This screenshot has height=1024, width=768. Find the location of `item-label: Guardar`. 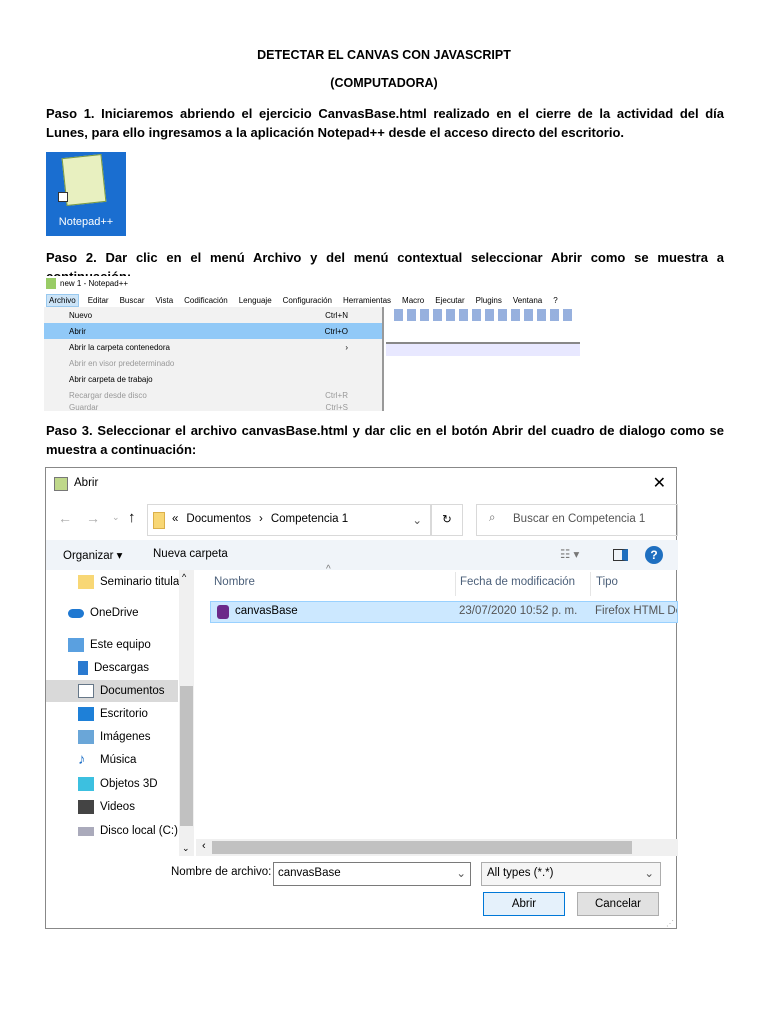

item-label: Guardar is located at coordinates (84, 407).